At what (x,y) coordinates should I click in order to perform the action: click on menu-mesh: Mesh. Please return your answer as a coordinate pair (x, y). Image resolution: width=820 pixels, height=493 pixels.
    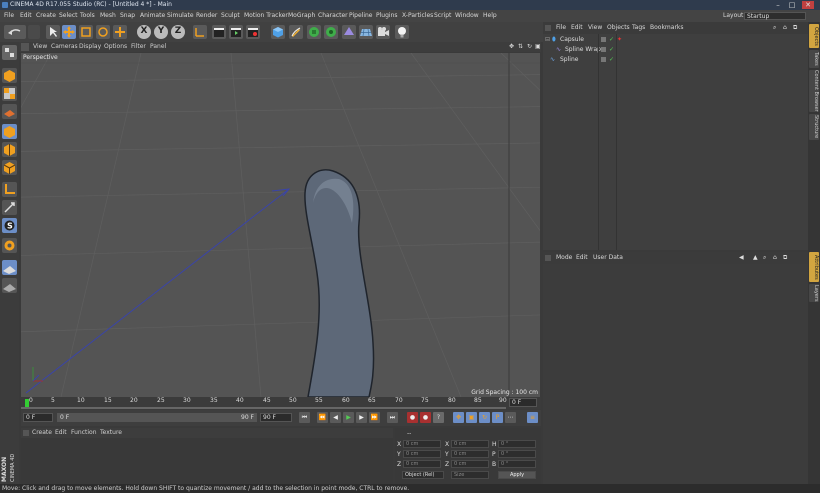
    Looking at the image, I should click on (108, 16).